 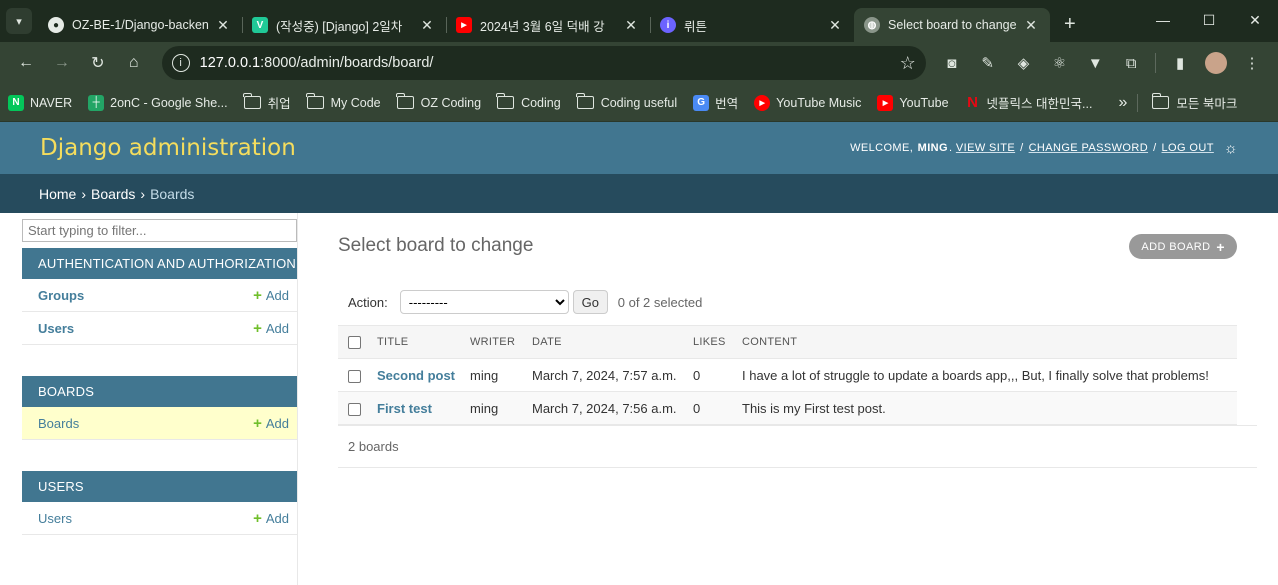 I want to click on bookmark-translate: G 번역, so click(x=715, y=102).